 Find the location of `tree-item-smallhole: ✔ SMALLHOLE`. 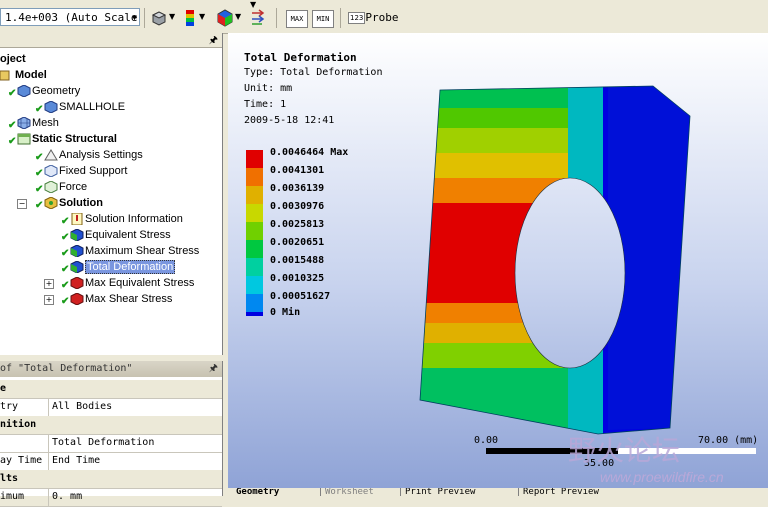

tree-item-smallhole: ✔ SMALLHOLE is located at coordinates (80, 107).